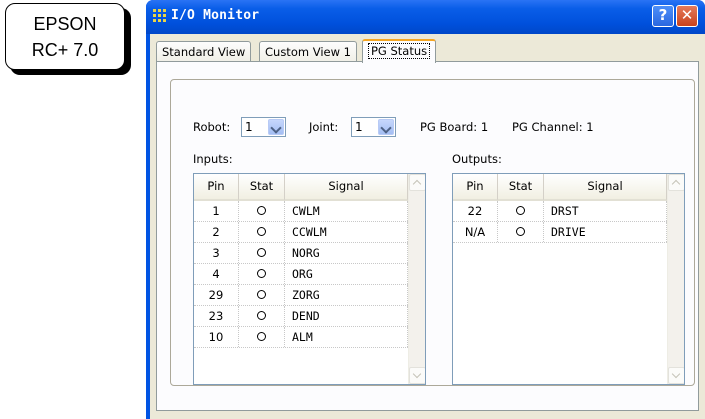 Image resolution: width=705 pixels, height=419 pixels. I want to click on inputs-row: 2 CCWLM, so click(301, 232).